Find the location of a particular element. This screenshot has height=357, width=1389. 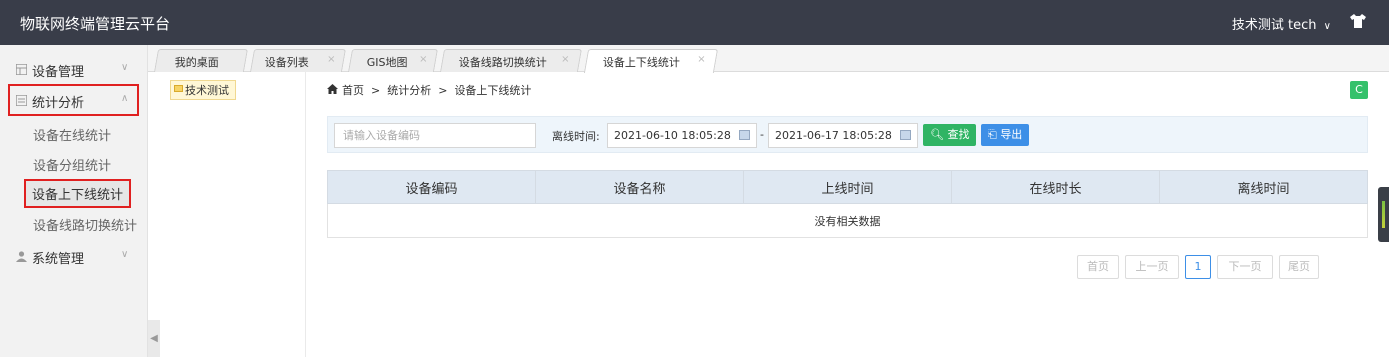

column-header: 离线时间 is located at coordinates (1263, 187).